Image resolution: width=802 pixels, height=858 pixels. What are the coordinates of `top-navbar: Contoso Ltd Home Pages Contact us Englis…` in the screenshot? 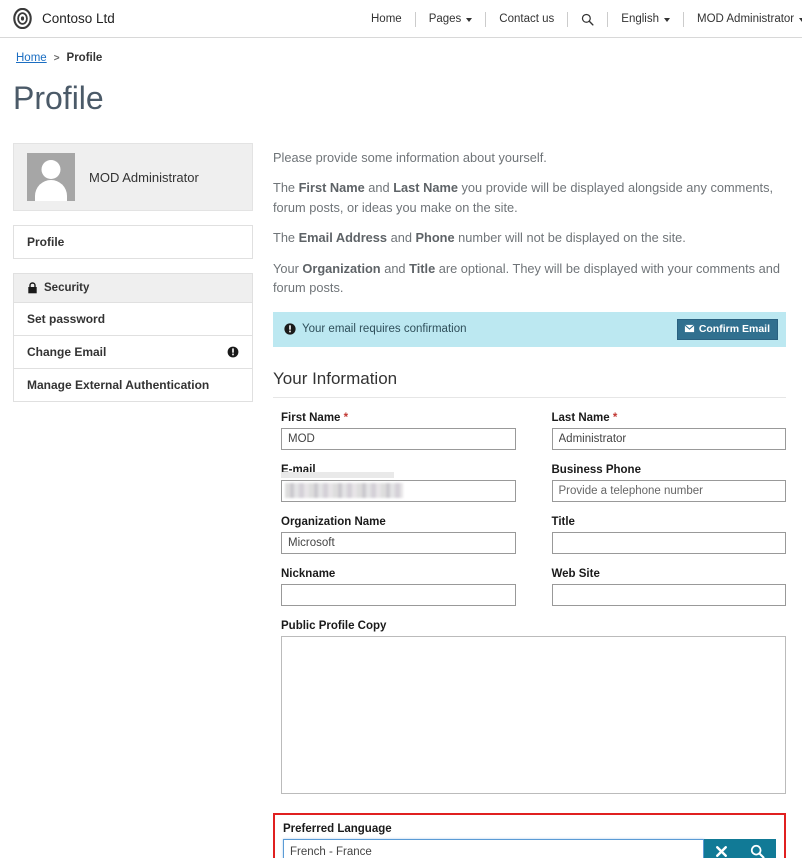 It's located at (401, 19).